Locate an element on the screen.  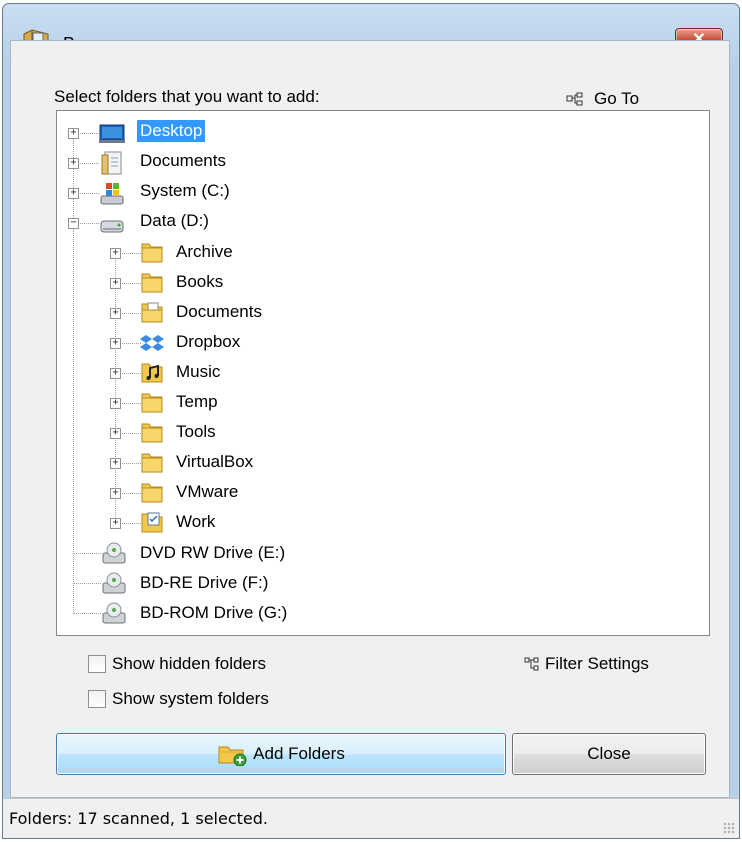
expand-system: + is located at coordinates (73, 193).